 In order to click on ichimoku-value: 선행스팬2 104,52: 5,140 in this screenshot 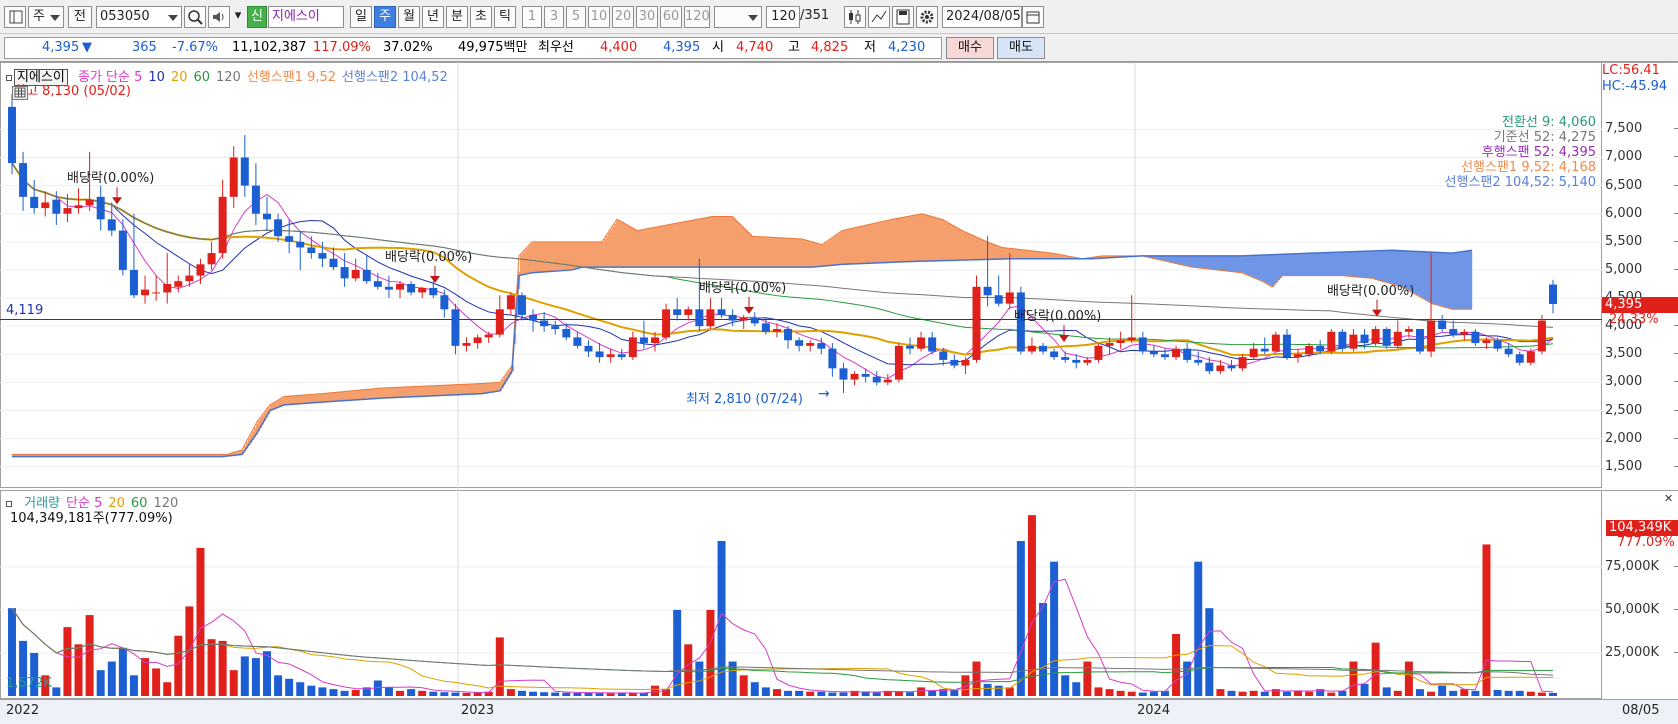, I will do `click(1520, 182)`.